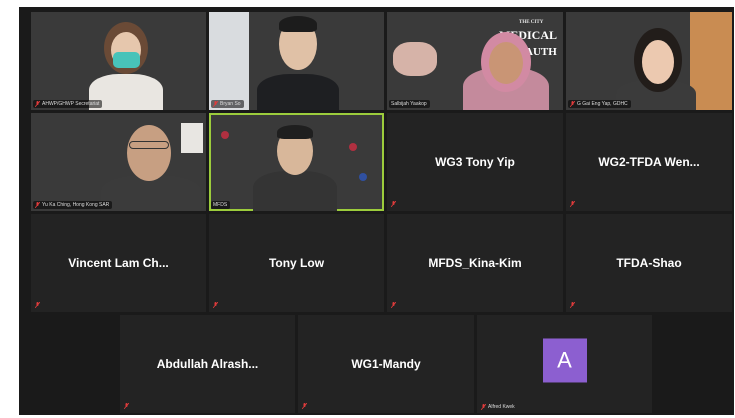 The width and height of the screenshot is (735, 418). I want to click on participant-name-label: Salbijah Yaakop, so click(409, 104).